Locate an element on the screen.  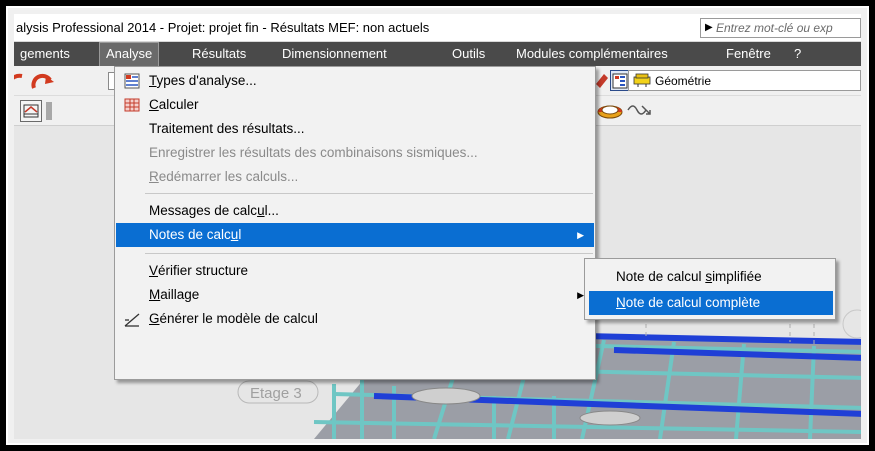
menu-item-label: Notes de calcul is located at coordinates (195, 234).